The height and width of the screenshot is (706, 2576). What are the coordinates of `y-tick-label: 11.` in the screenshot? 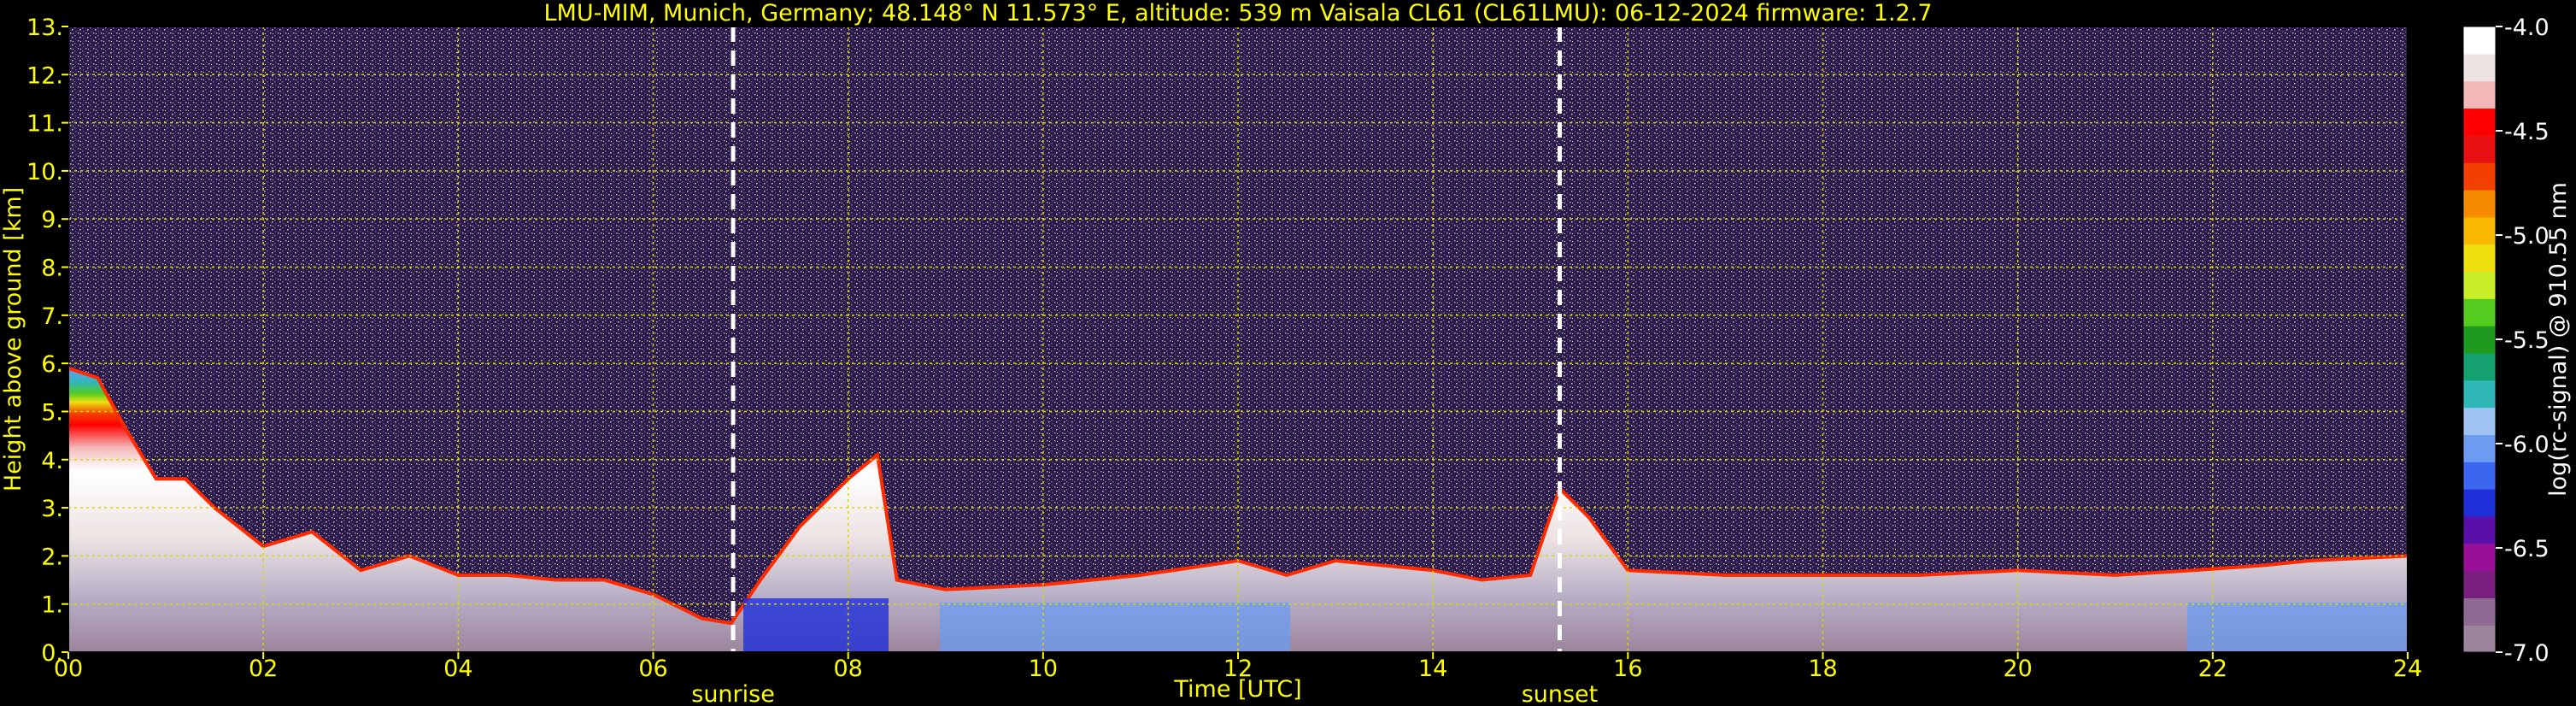 It's located at (44, 124).